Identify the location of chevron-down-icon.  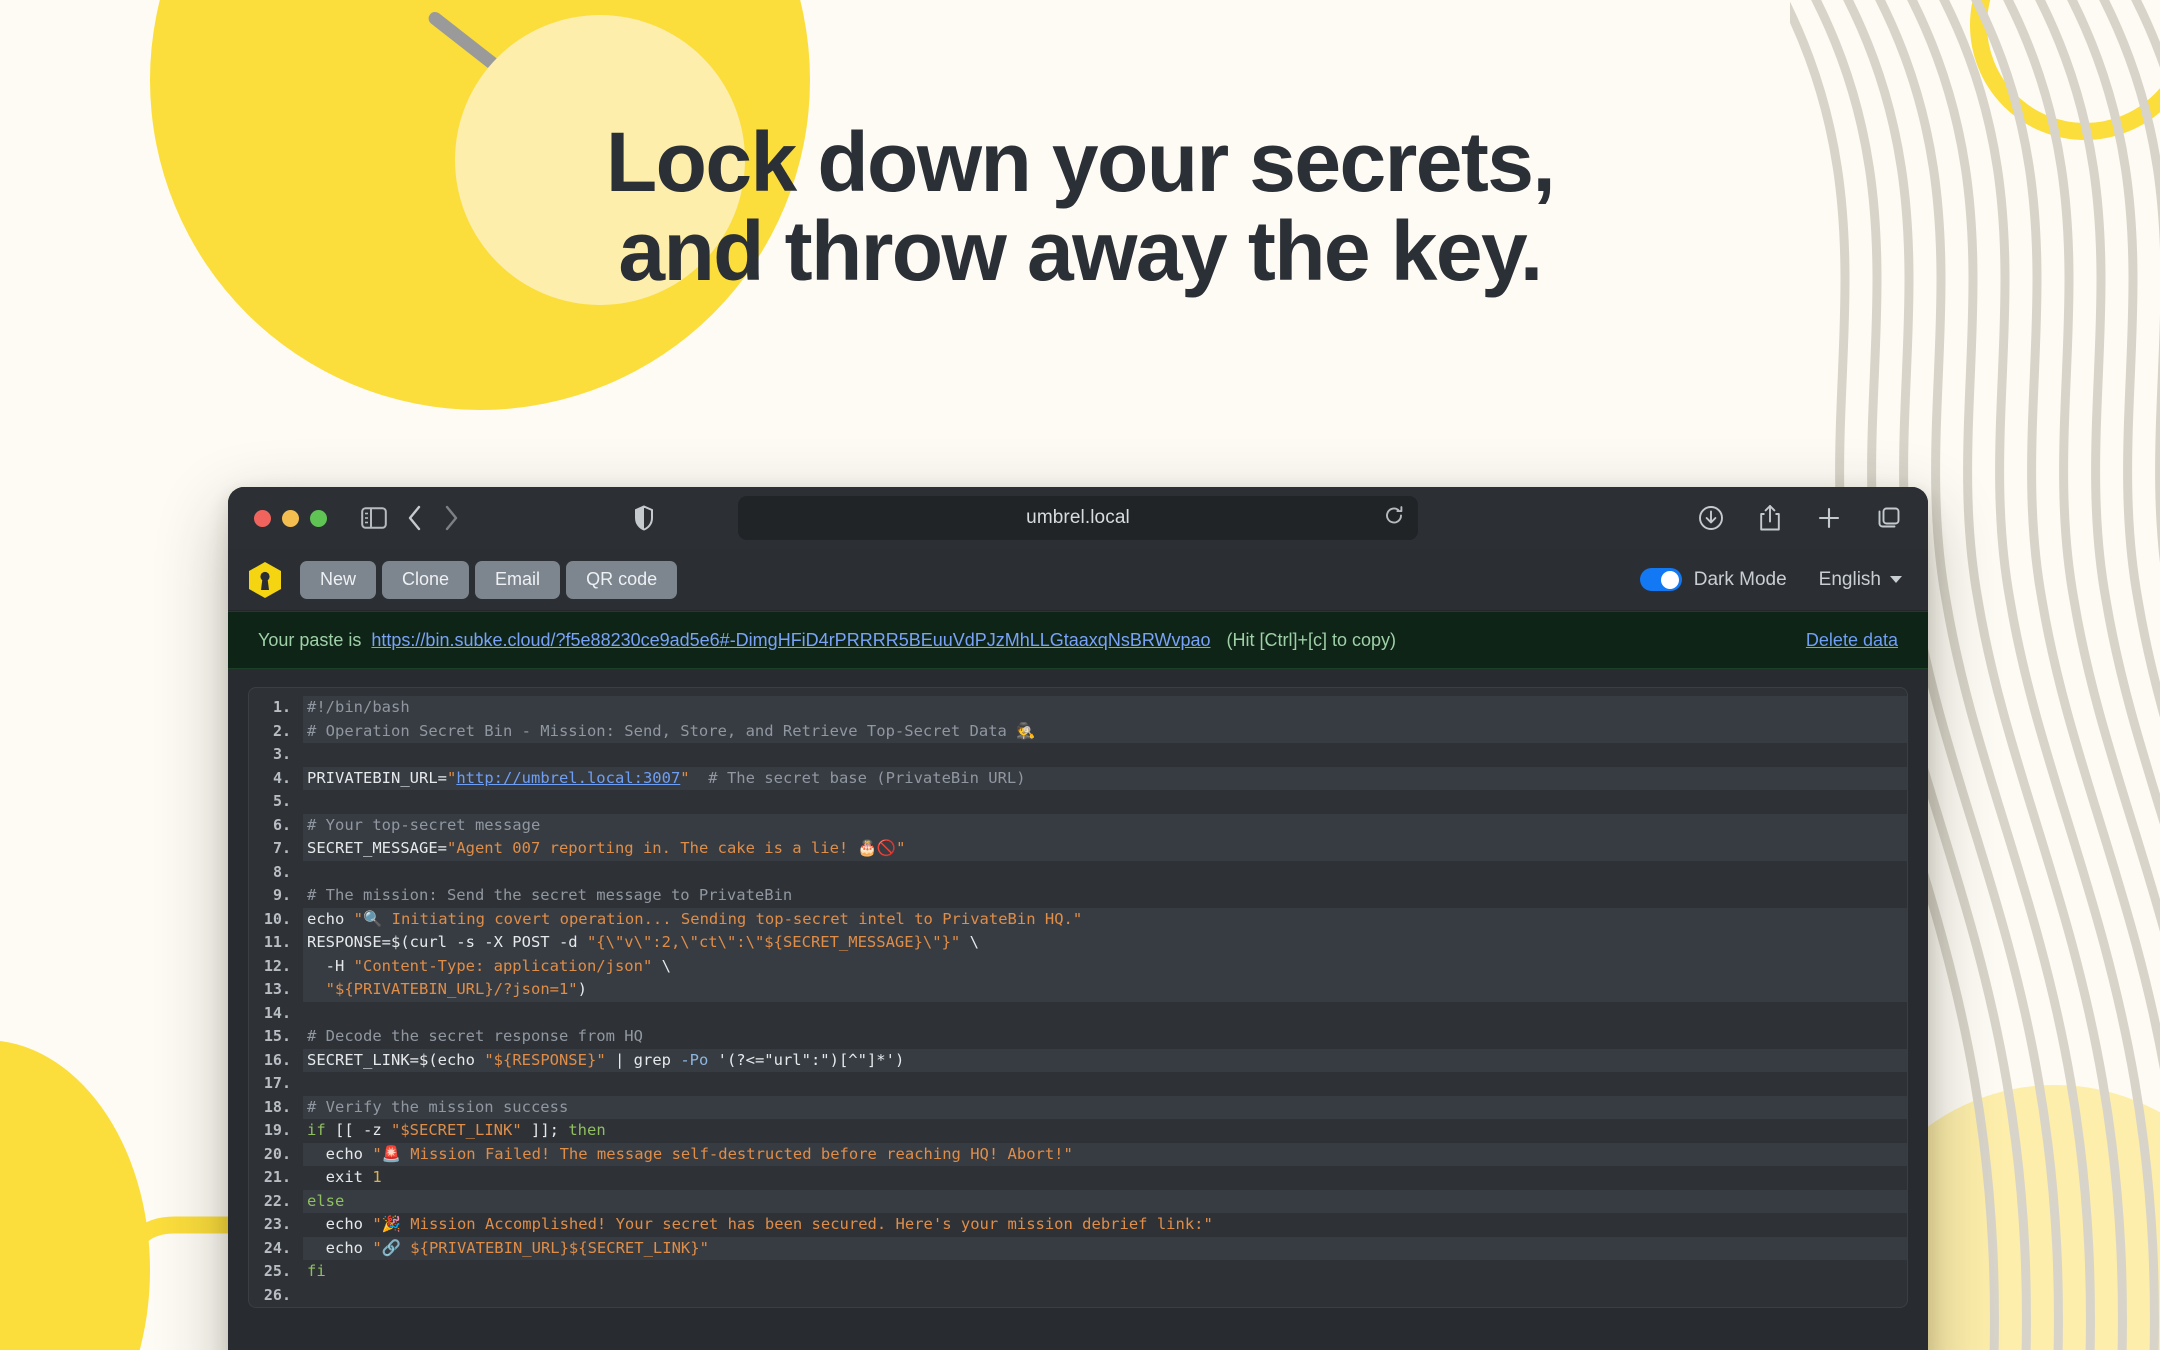
(1896, 579).